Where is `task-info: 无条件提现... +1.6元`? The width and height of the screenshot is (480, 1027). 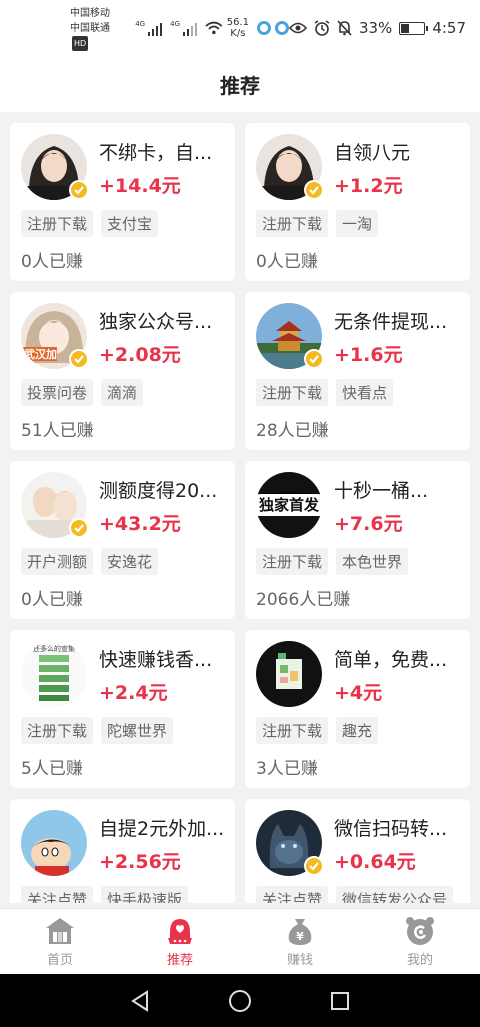
task-info: 无条件提现... +1.6元 is located at coordinates (396, 335).